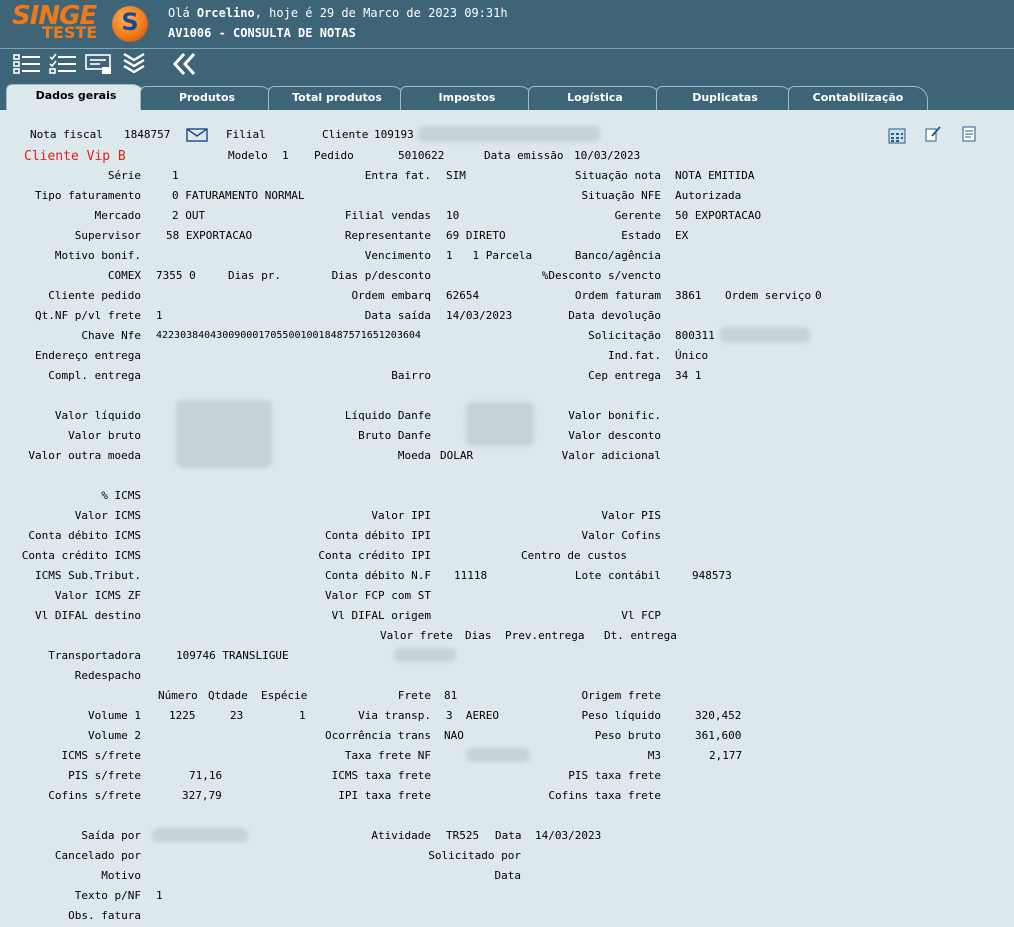  Describe the element at coordinates (107, 675) in the screenshot. I see `label-redespacho: Redespacho` at that location.